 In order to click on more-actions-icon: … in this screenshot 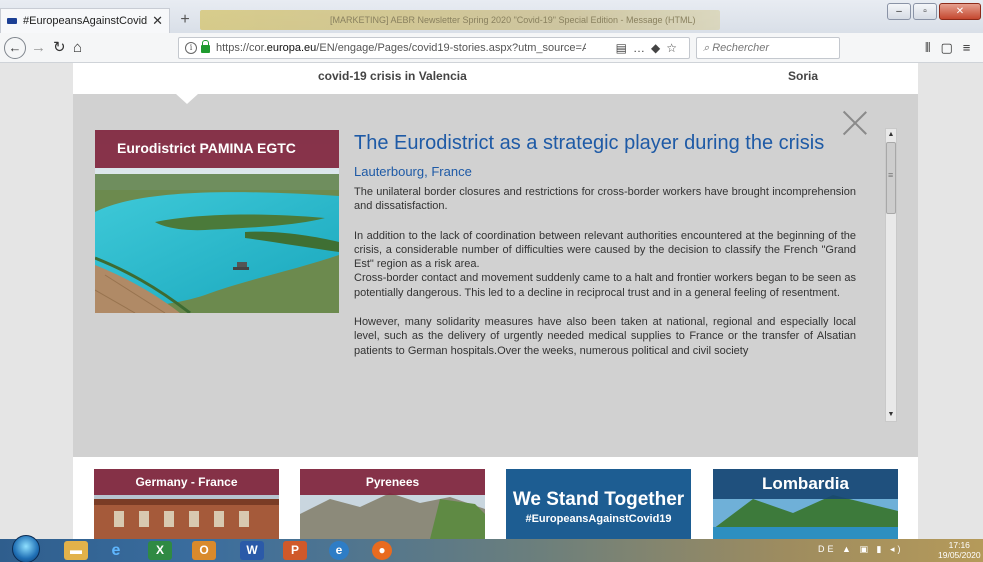, I will do `click(642, 48)`.